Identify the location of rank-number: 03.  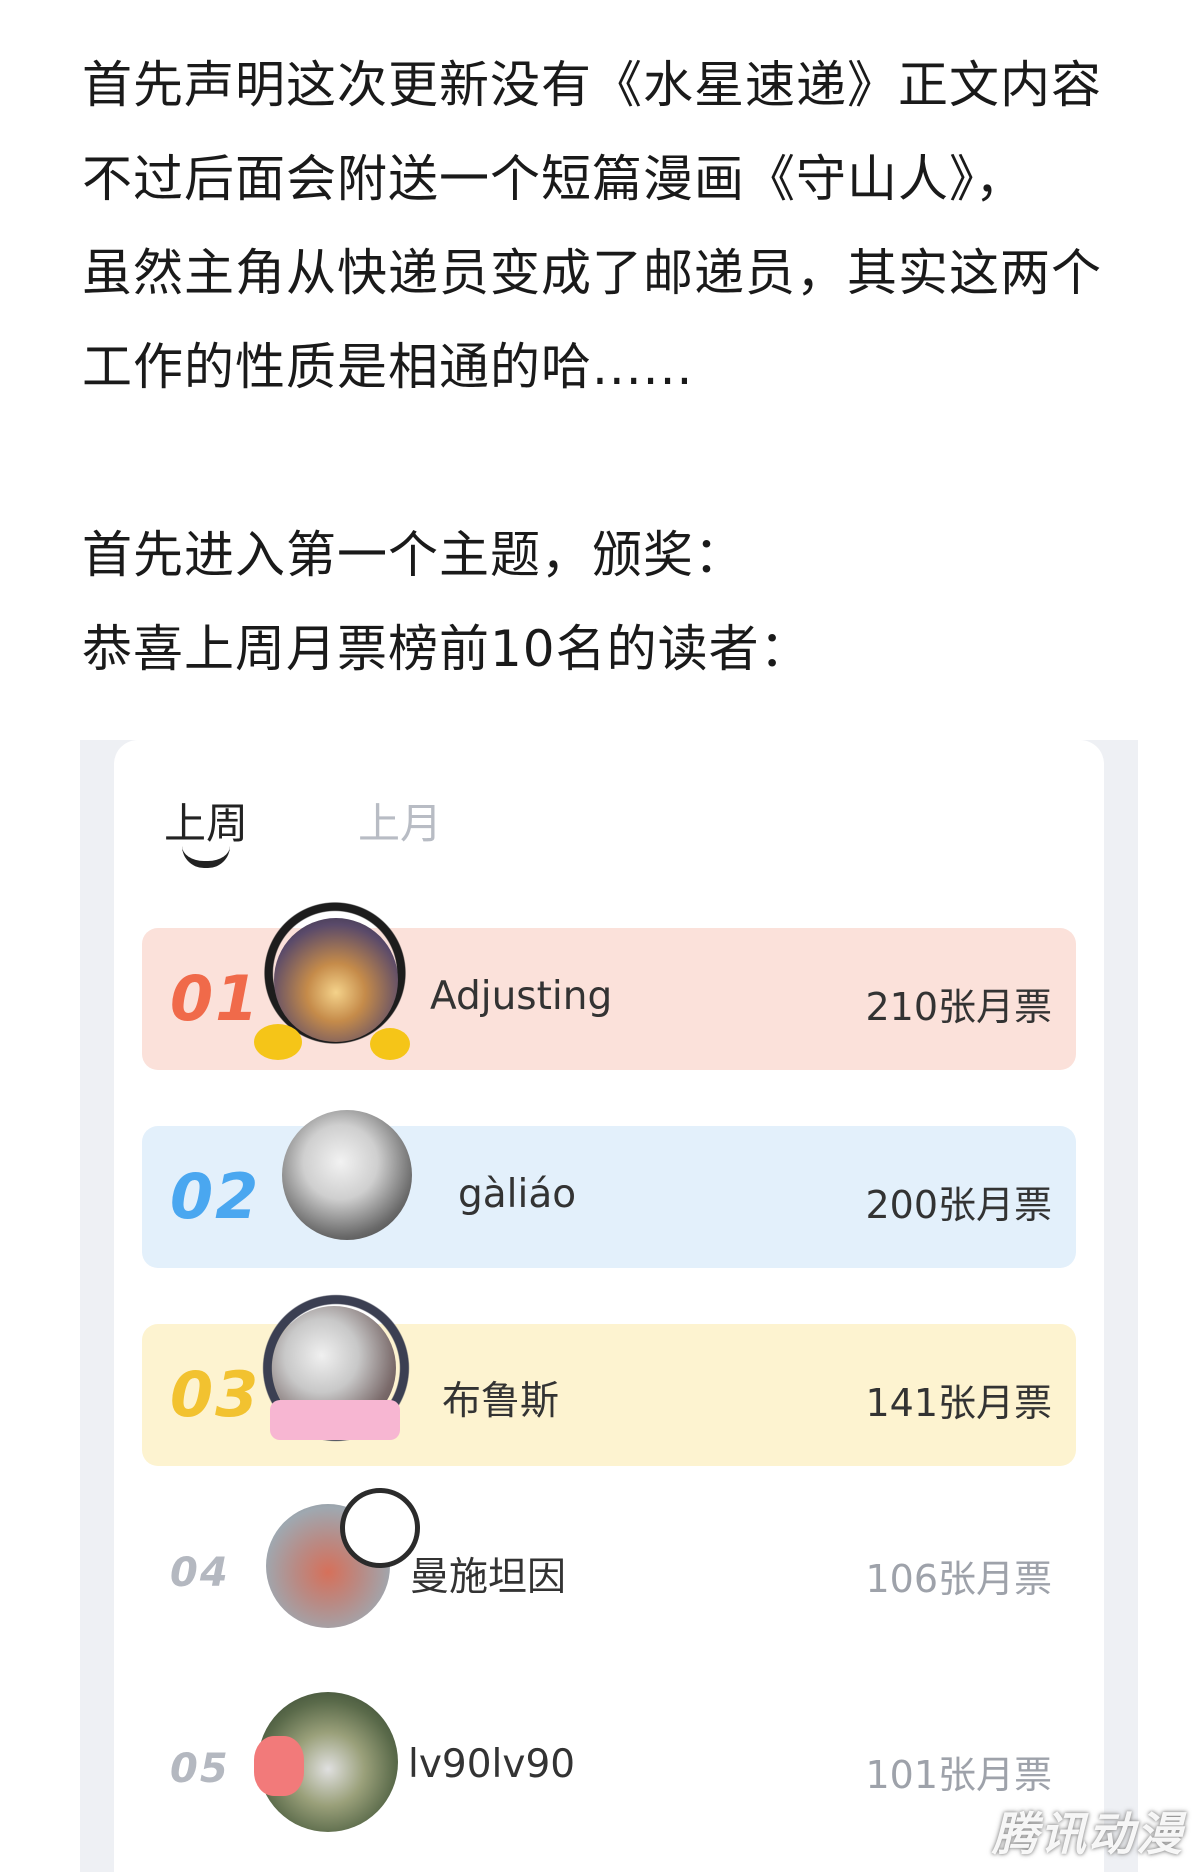
(215, 1394).